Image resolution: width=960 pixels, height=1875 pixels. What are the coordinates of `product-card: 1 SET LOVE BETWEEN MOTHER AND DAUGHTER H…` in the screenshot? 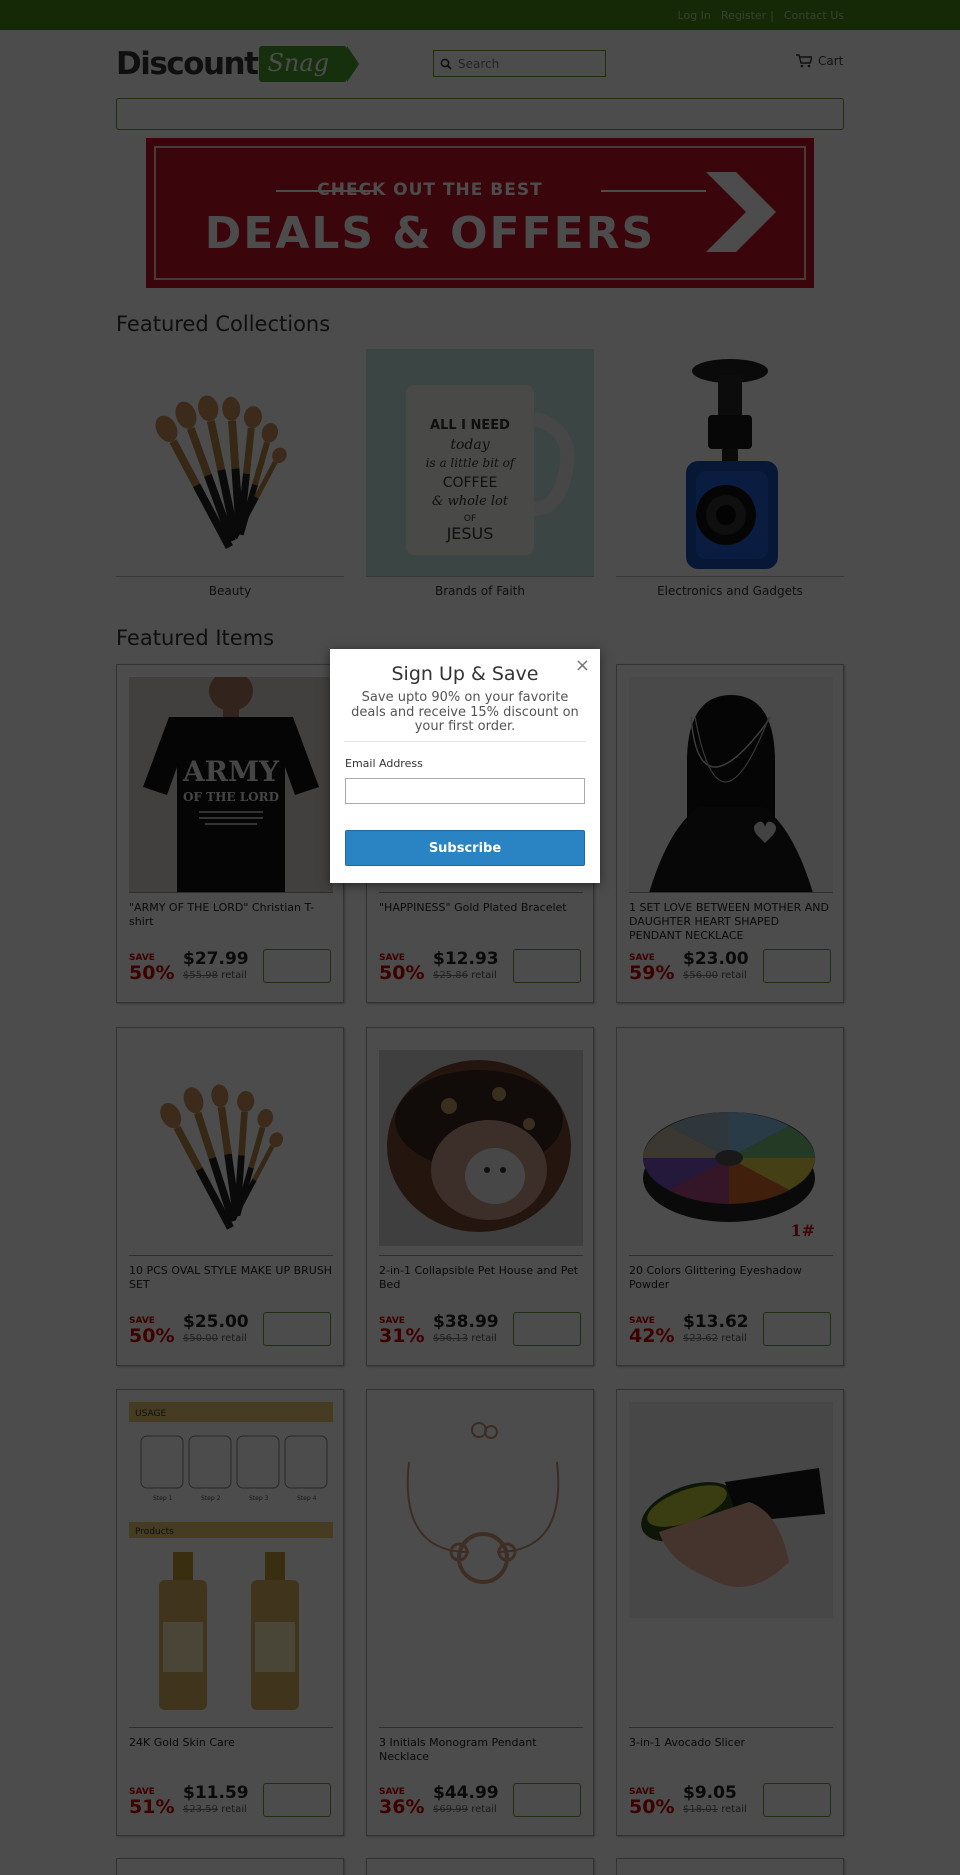 It's located at (730, 833).